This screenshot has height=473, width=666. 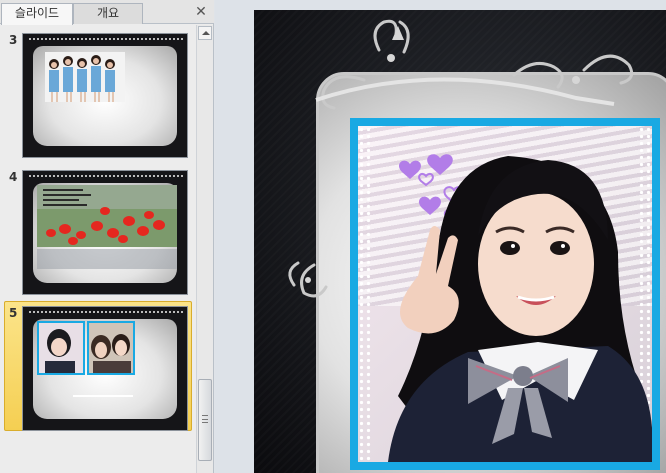 I want to click on scroll-thumb, so click(x=205, y=420).